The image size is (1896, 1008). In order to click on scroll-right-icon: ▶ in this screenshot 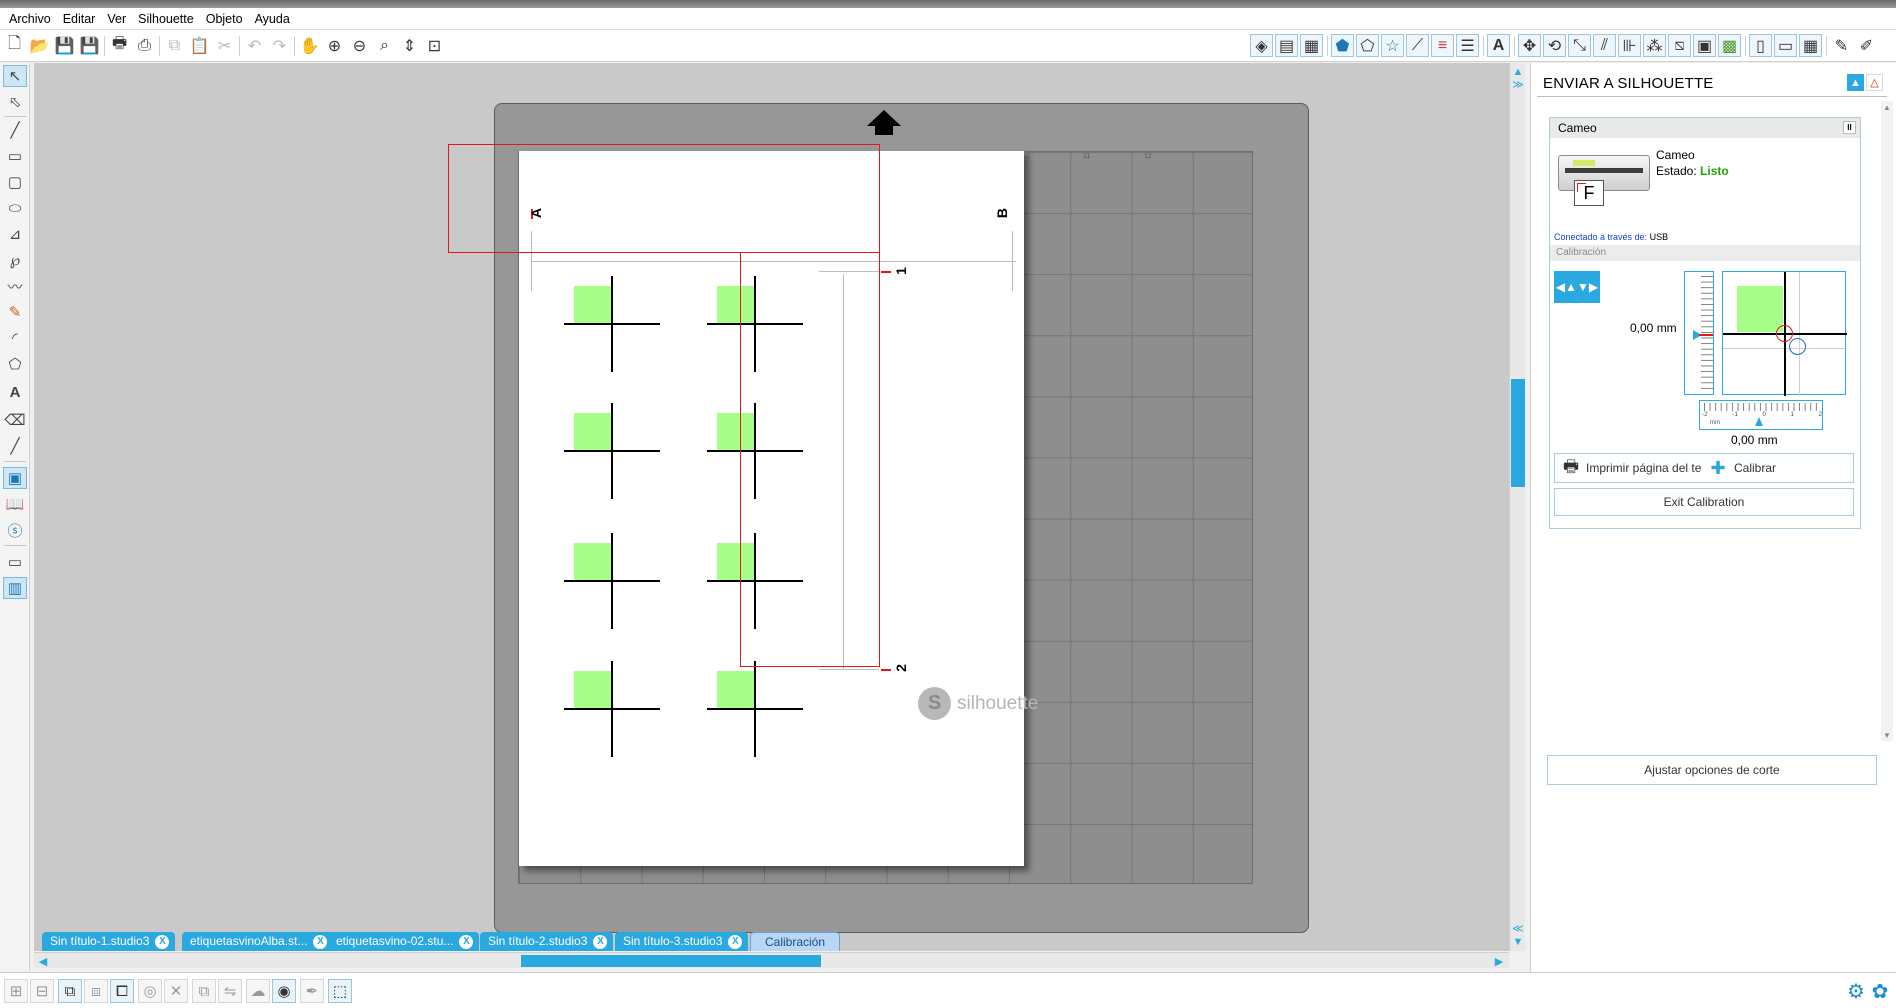, I will do `click(1499, 961)`.